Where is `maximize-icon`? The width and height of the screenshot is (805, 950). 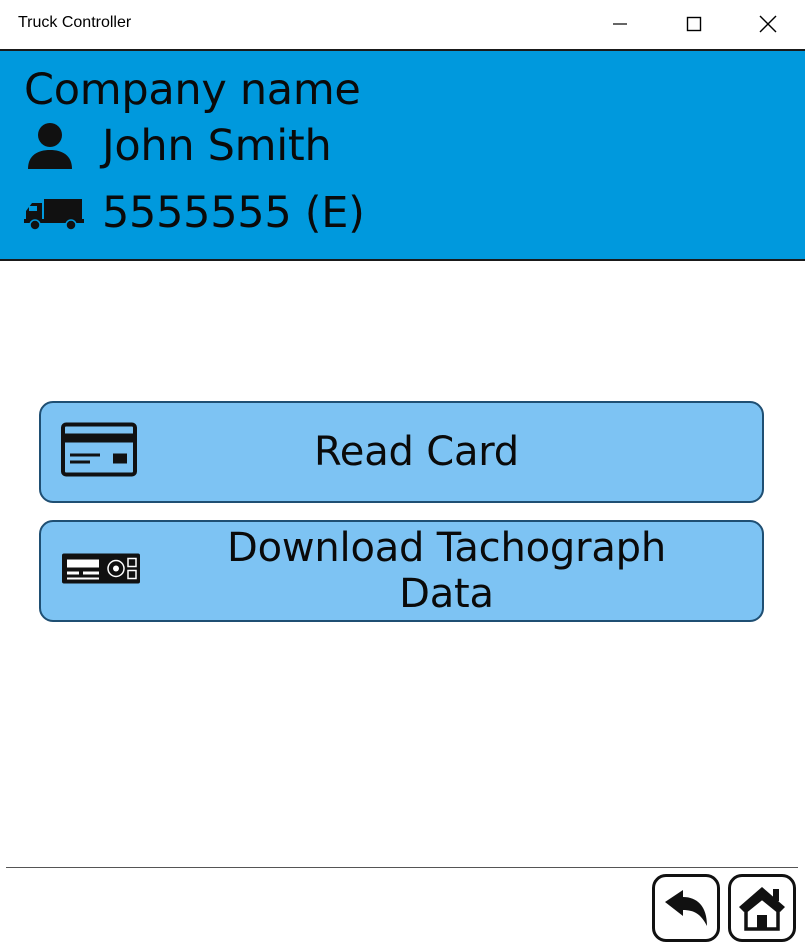 maximize-icon is located at coordinates (694, 24).